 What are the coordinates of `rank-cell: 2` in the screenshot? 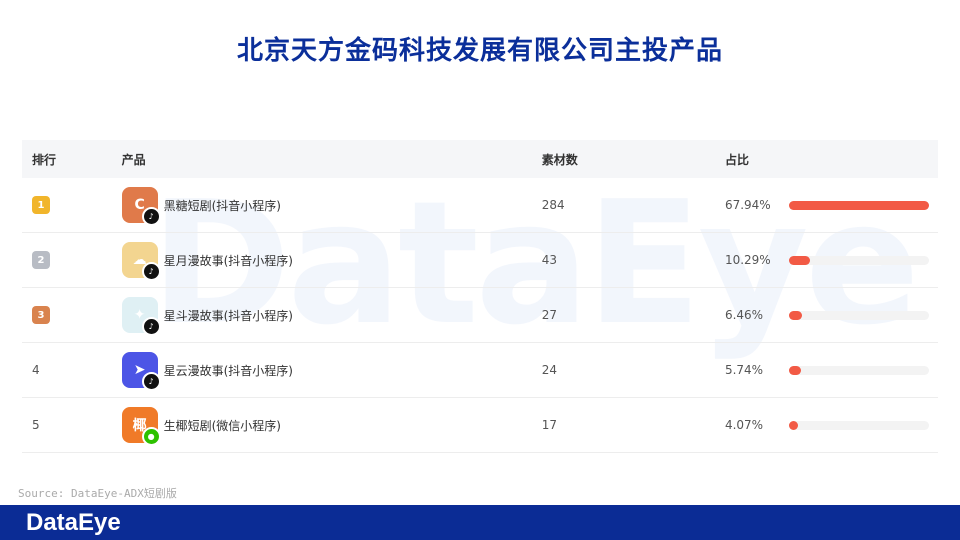 It's located at (72, 260).